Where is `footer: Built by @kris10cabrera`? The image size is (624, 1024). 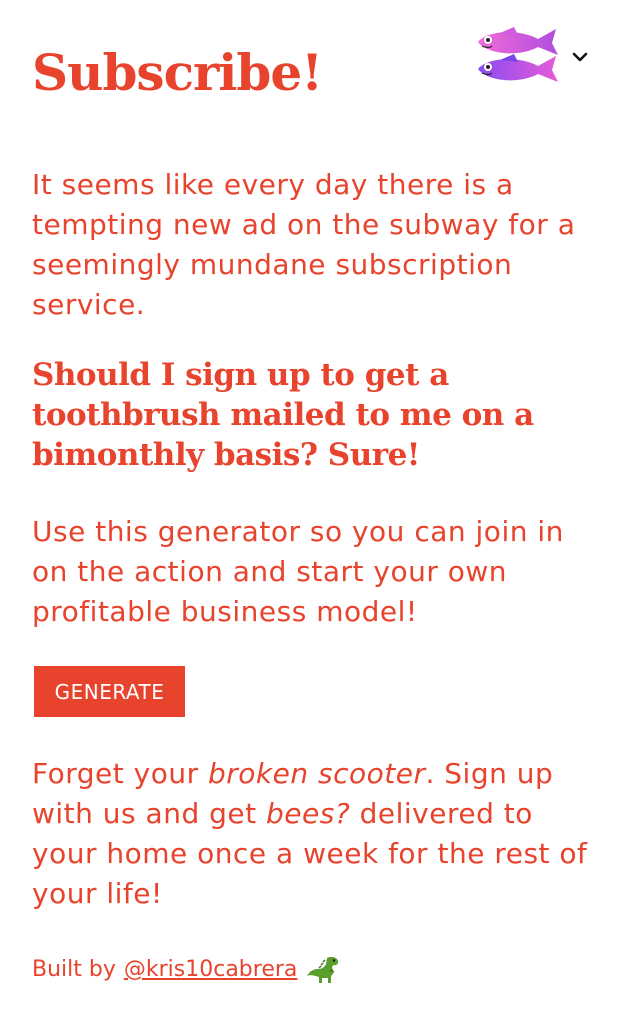
footer: Built by @kris10cabrera is located at coordinates (187, 970).